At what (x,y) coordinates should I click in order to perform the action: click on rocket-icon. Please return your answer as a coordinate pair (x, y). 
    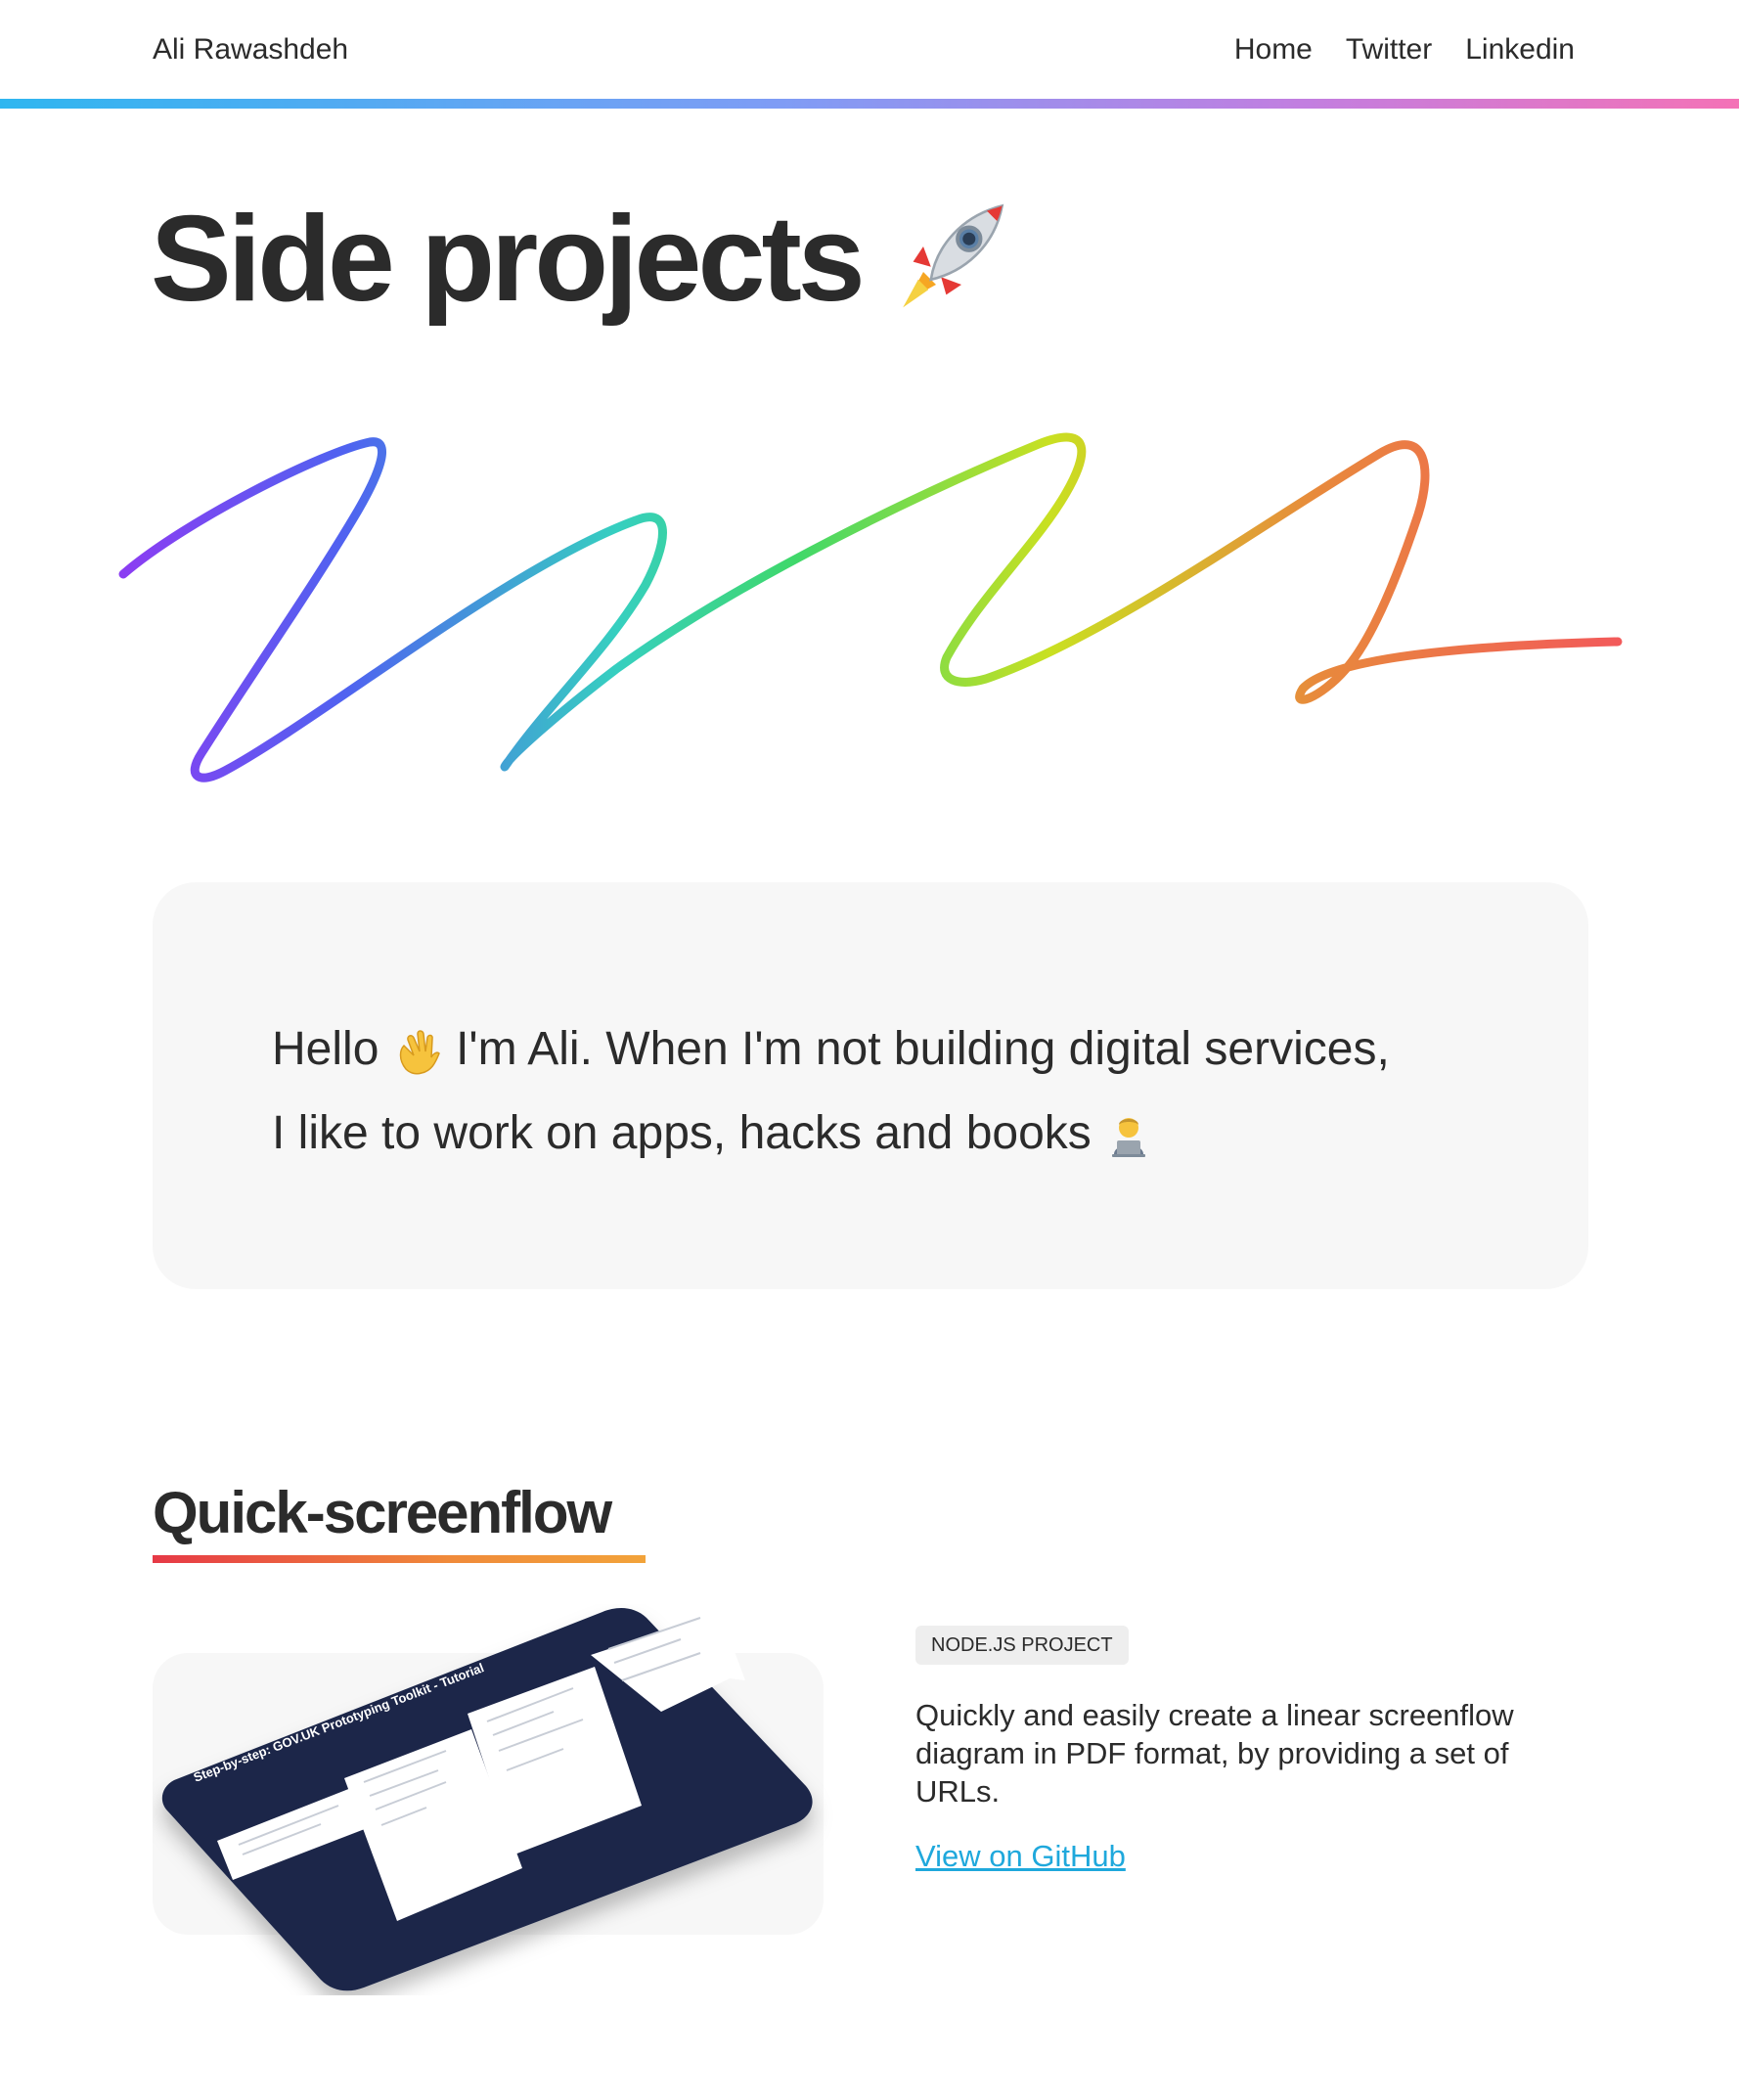
    Looking at the image, I should click on (952, 256).